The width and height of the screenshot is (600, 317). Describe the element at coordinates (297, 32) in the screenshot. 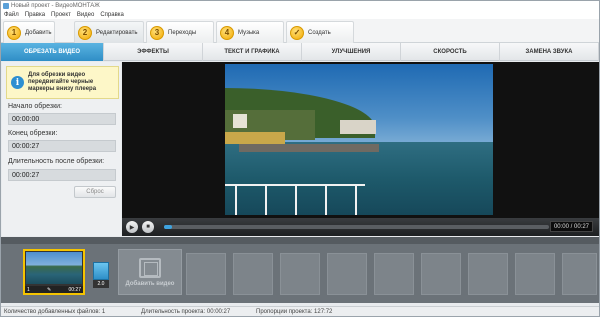

I see `checkmark-icon: ✓` at that location.